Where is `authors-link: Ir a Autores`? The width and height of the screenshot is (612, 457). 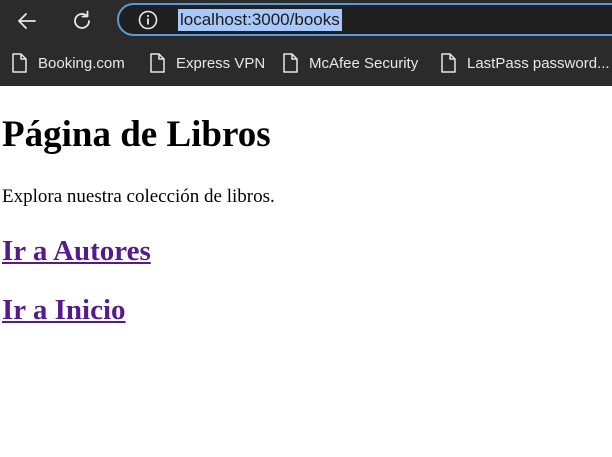 authors-link: Ir a Autores is located at coordinates (76, 251).